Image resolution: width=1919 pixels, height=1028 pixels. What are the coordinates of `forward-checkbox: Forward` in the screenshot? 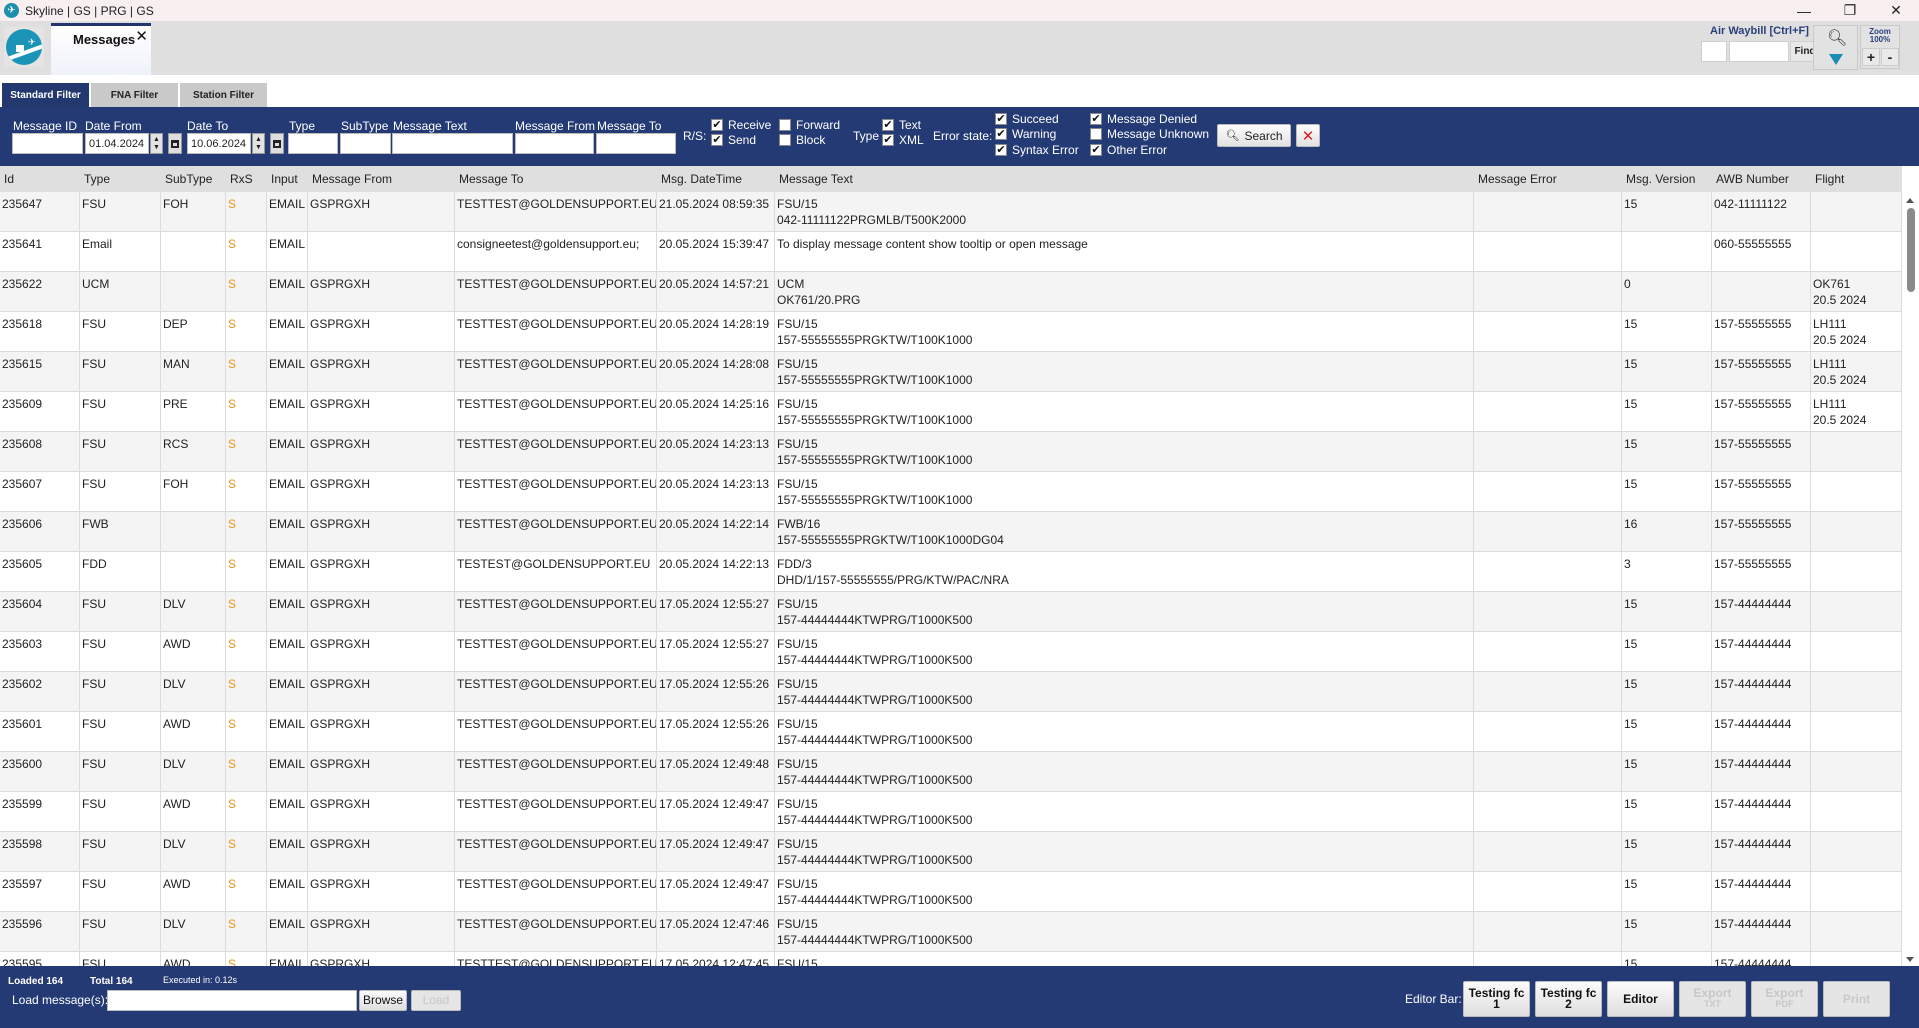 It's located at (809, 125).